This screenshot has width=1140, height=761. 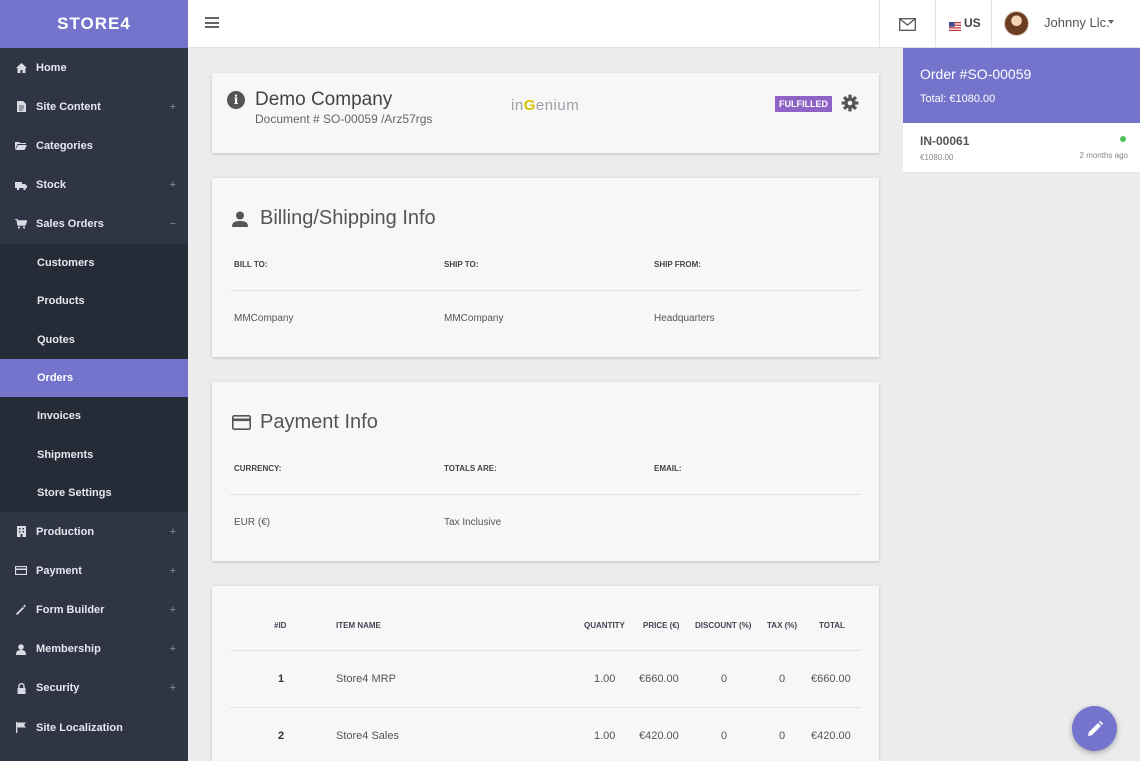 I want to click on sidebar-item-label: Membership, so click(x=68, y=649).